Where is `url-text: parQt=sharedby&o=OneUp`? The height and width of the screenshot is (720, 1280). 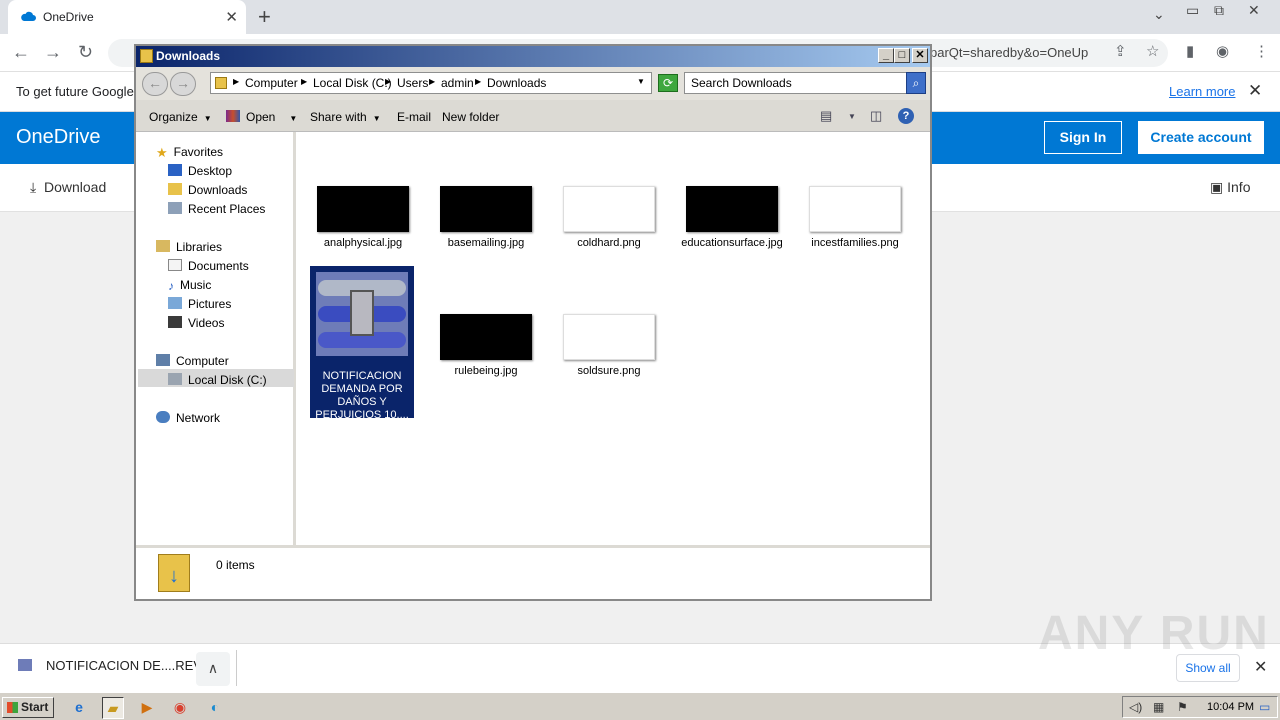 url-text: parQt=sharedby&o=OneUp is located at coordinates (1009, 52).